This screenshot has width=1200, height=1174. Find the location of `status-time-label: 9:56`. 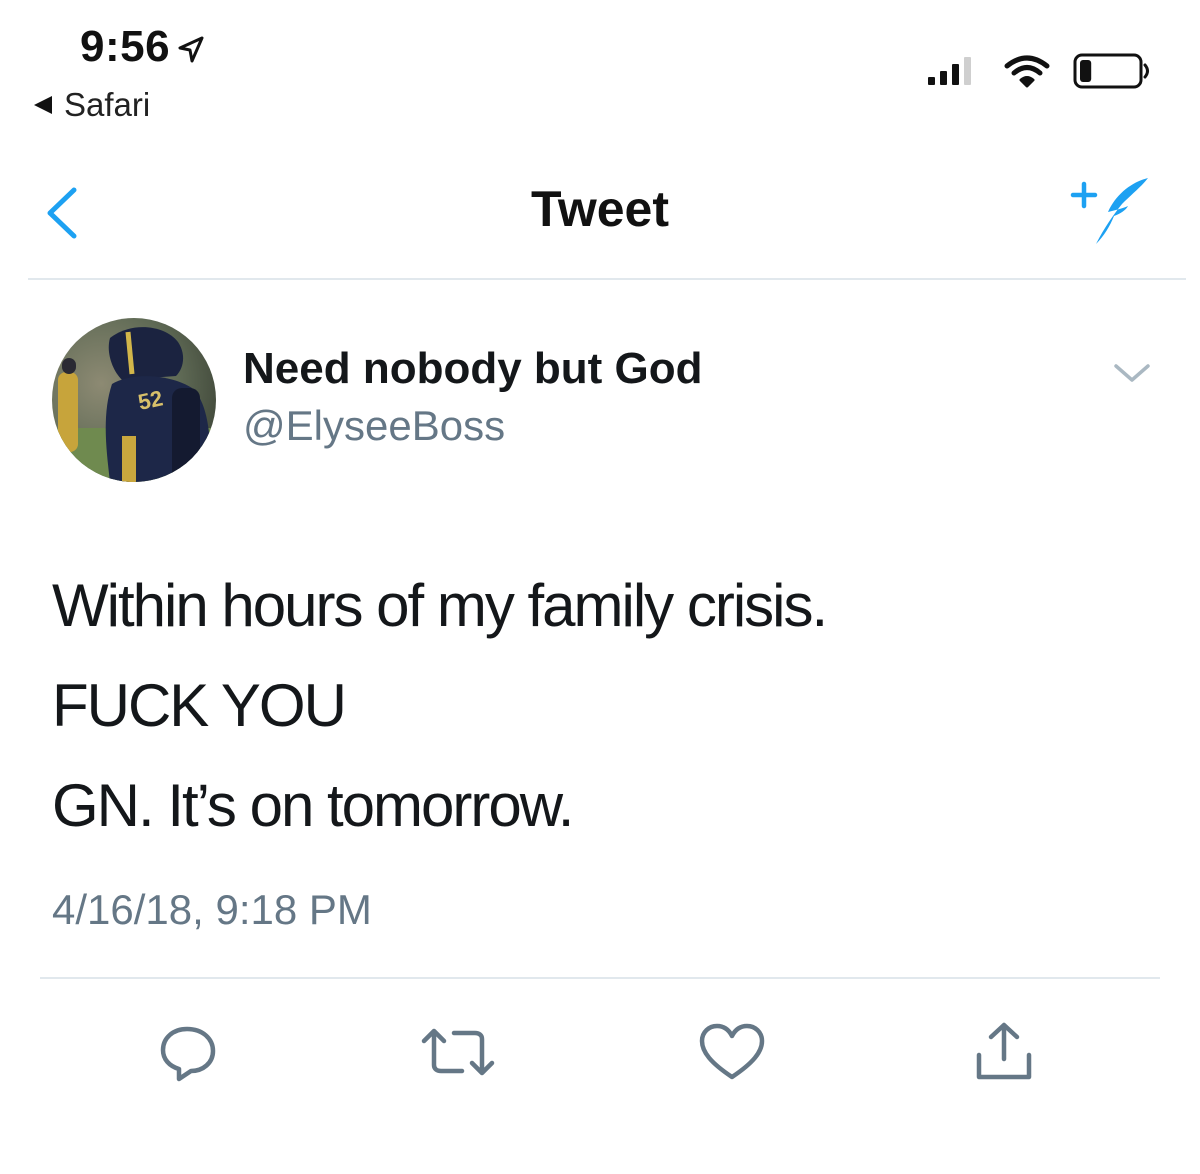

status-time-label: 9:56 is located at coordinates (125, 46).